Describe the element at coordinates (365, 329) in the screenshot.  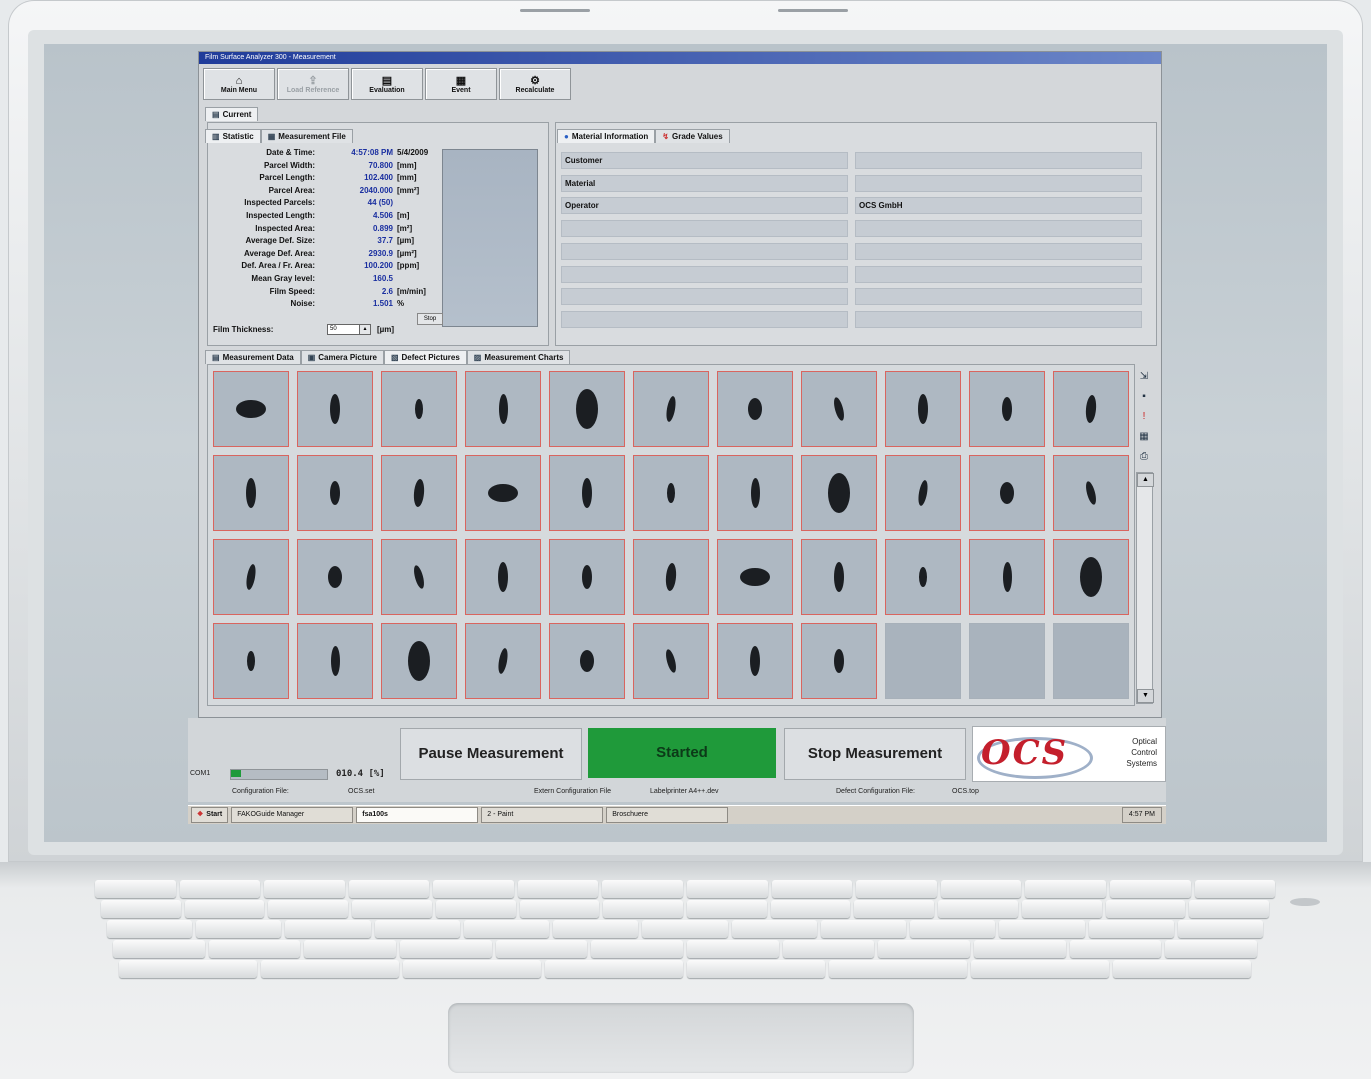
I see `film-thickness-spinner: ▴` at that location.